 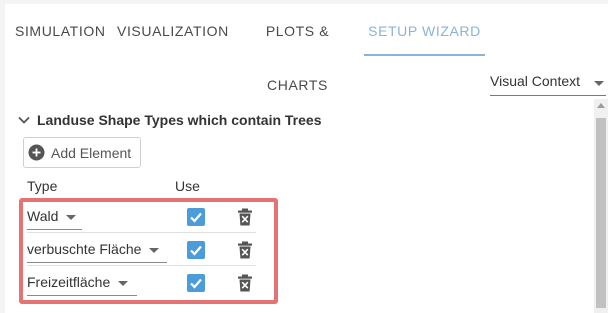 I want to click on tab-visualization: VISUALIZATION, so click(x=172, y=30).